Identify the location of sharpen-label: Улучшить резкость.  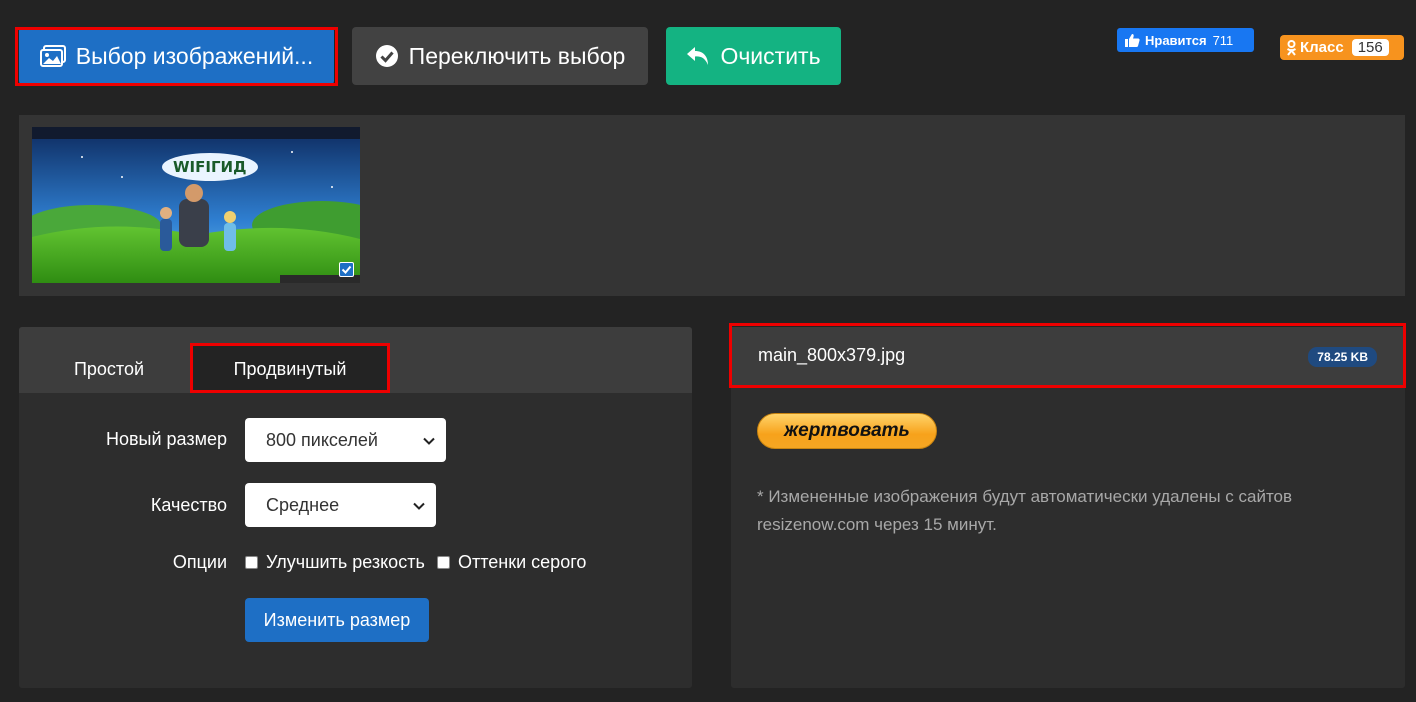
(345, 562).